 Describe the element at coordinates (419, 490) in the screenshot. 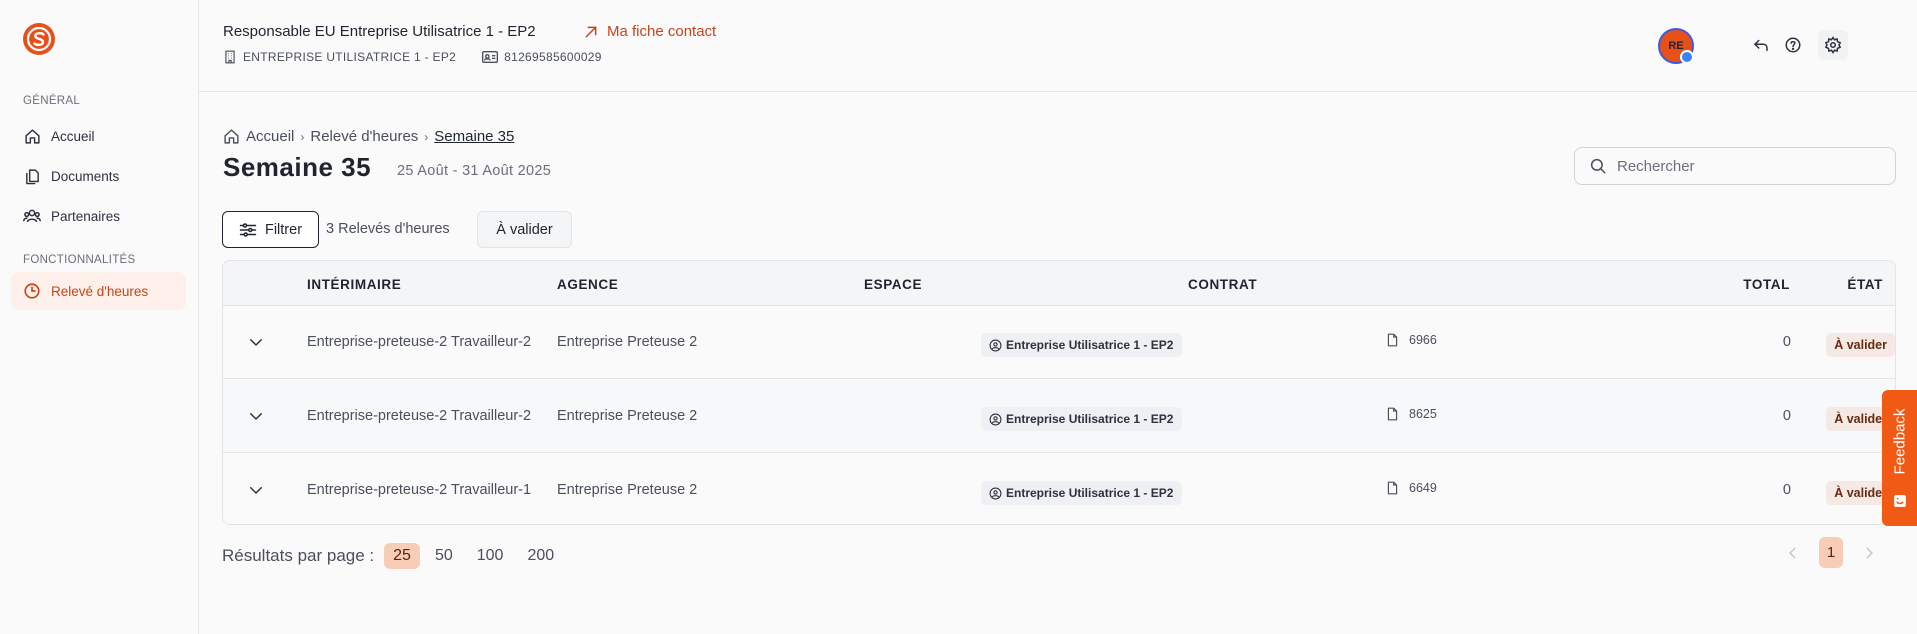

I see `cell-interimaire: Entreprise-preteuse-2 Travailleur-1` at that location.